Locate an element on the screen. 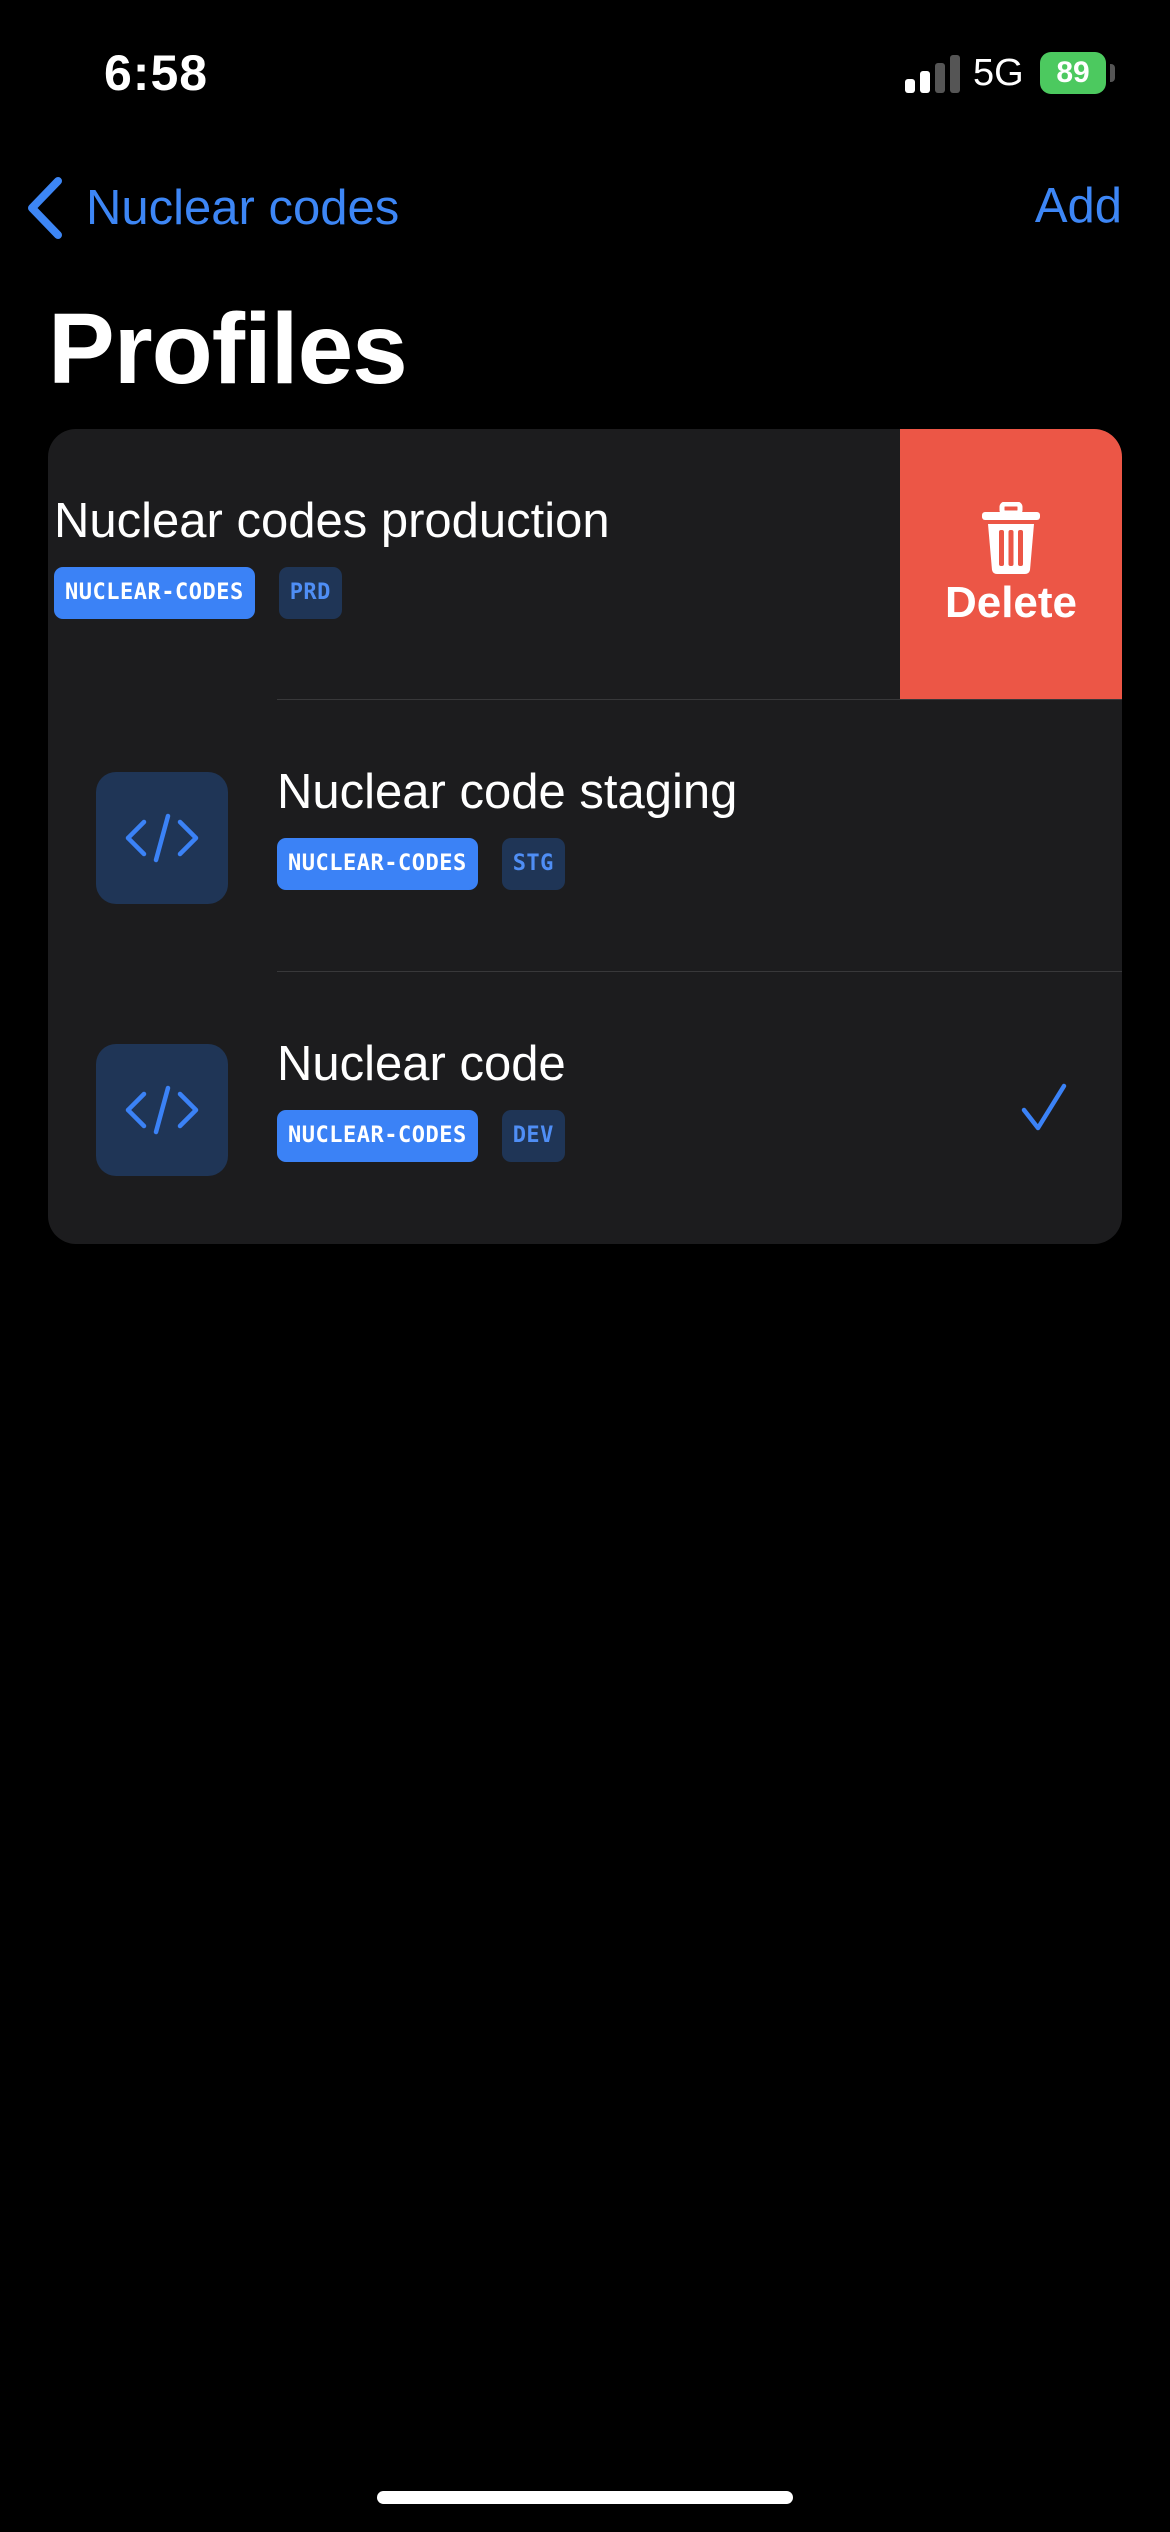 The height and width of the screenshot is (2532, 1170). trash-icon is located at coordinates (1011, 537).